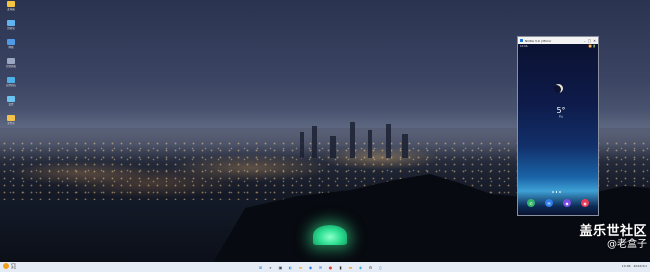 The image size is (650, 272). What do you see at coordinates (270, 267) in the screenshot?
I see `search-icon: ⌕` at bounding box center [270, 267].